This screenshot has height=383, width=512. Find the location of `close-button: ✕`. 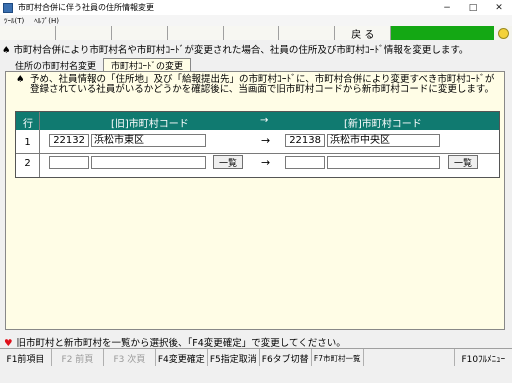

close-button: ✕ is located at coordinates (499, 7).